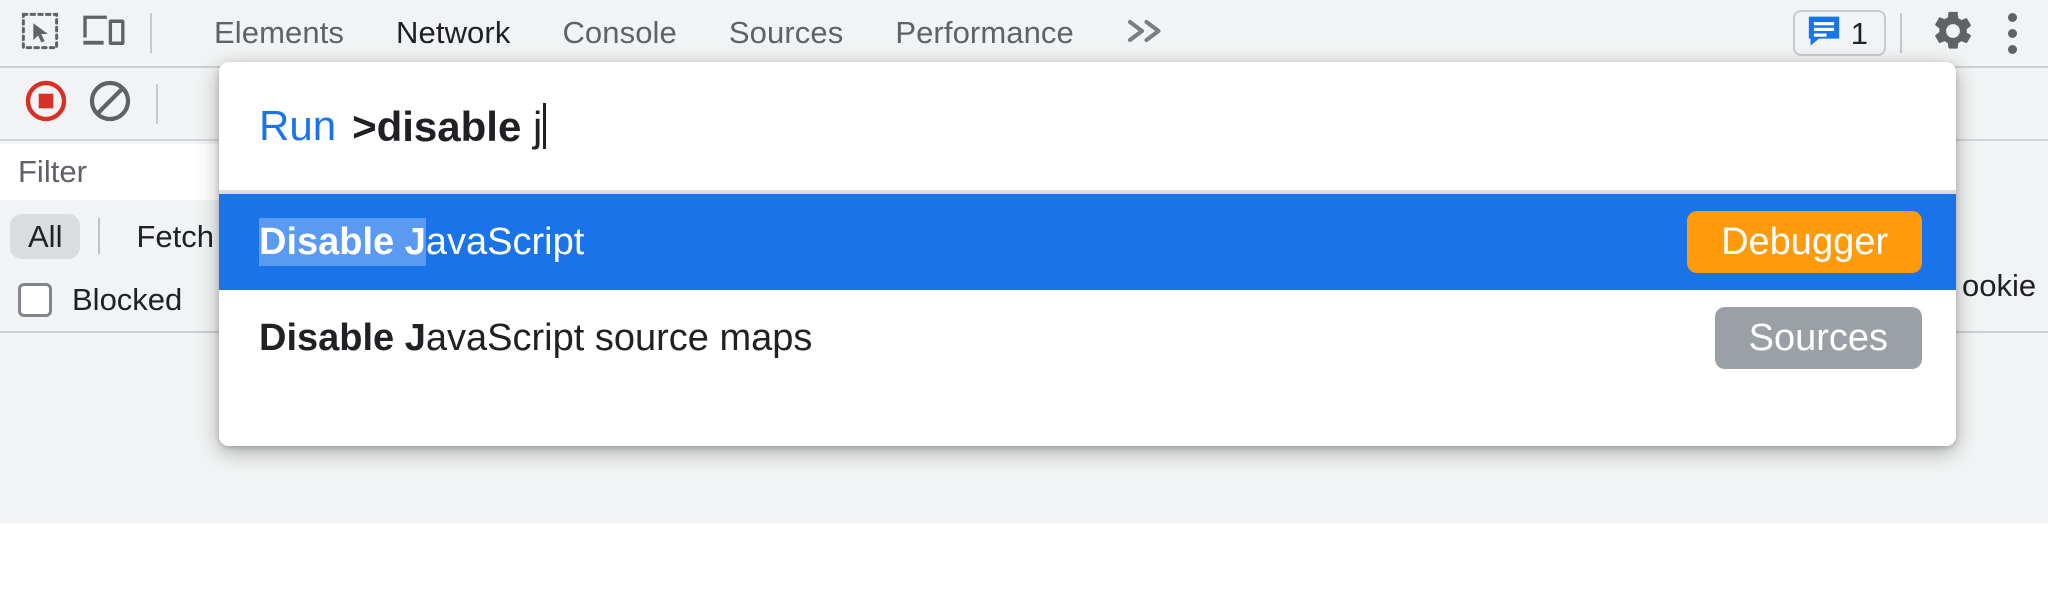 The image size is (2048, 593). Describe the element at coordinates (453, 33) in the screenshot. I see `tab-network: Network` at that location.